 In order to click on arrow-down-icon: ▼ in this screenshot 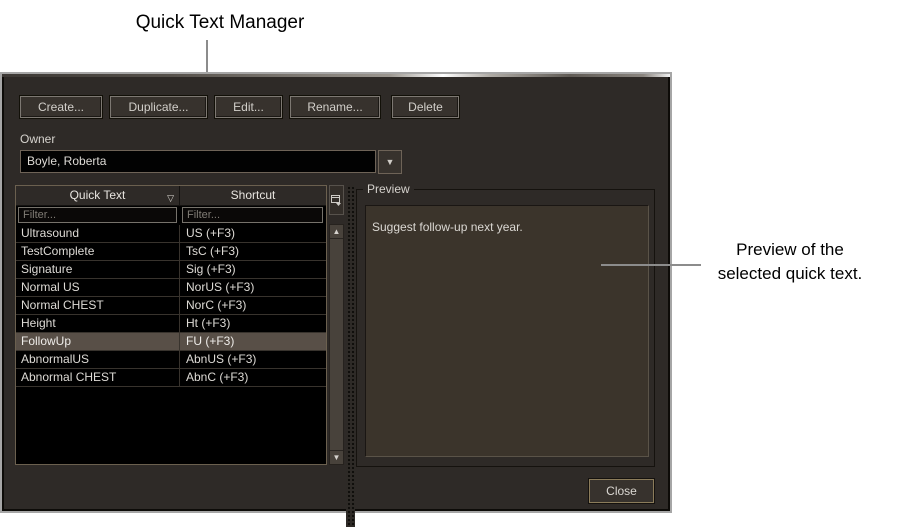, I will do `click(336, 457)`.